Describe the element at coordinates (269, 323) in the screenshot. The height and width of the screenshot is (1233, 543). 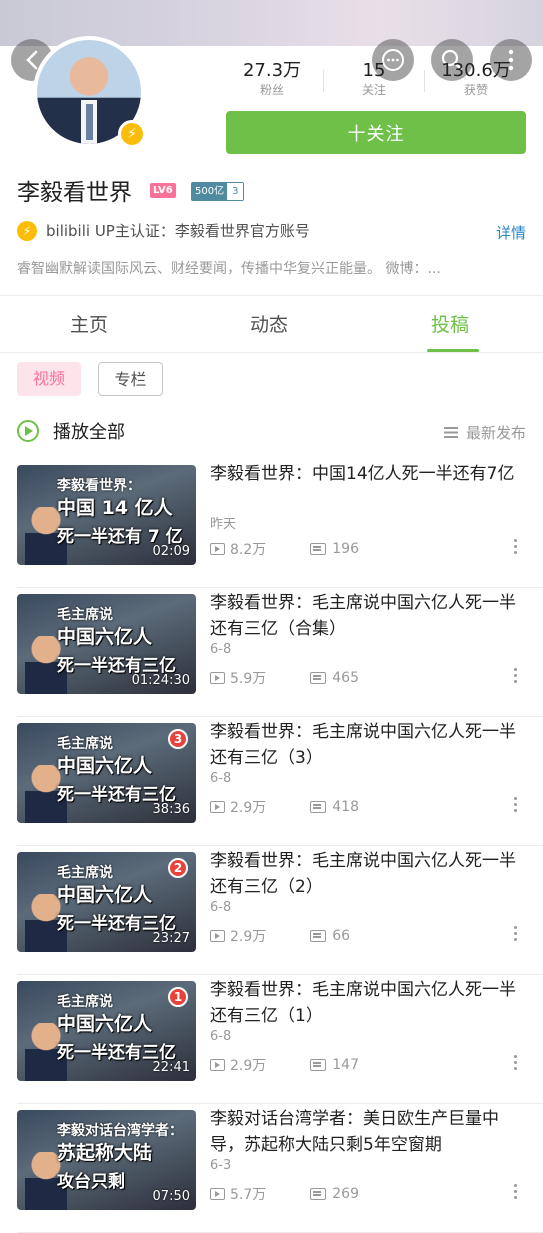
I see `tab-dynamics: 动态` at that location.